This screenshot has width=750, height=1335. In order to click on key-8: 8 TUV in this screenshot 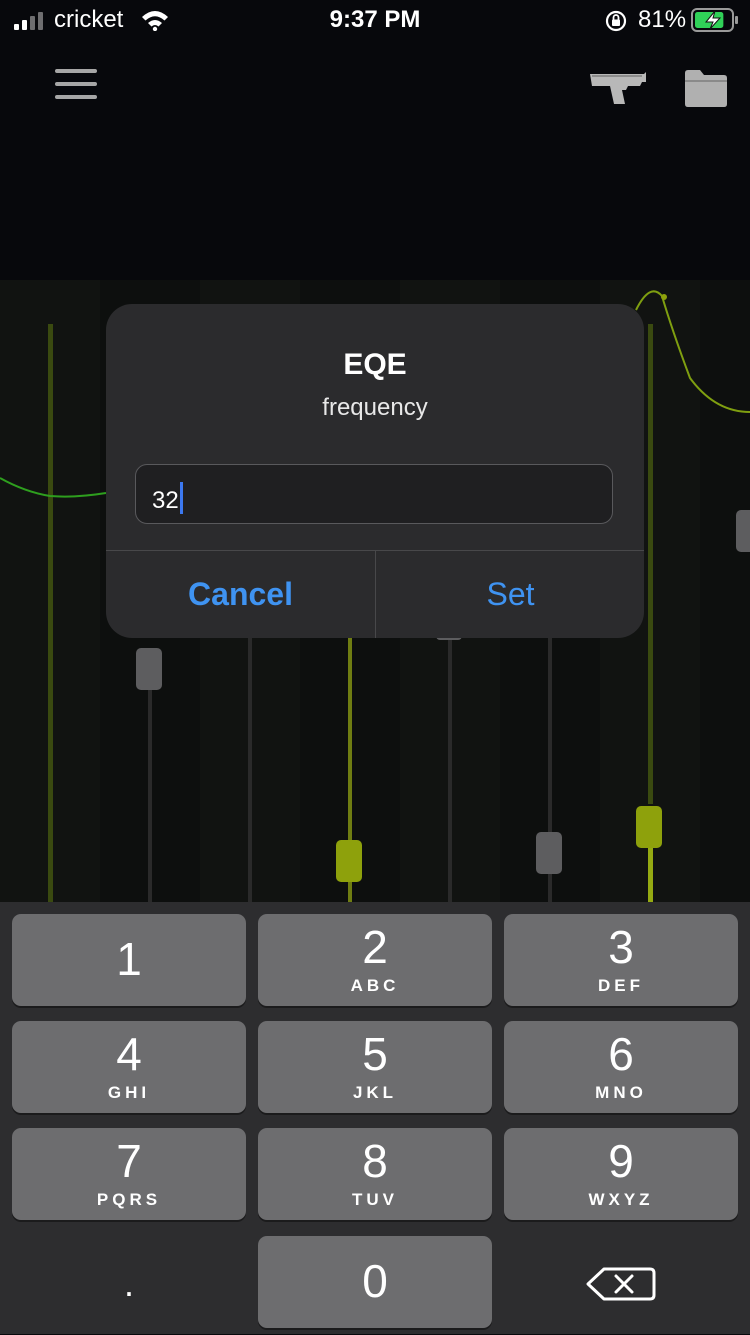, I will do `click(375, 1174)`.